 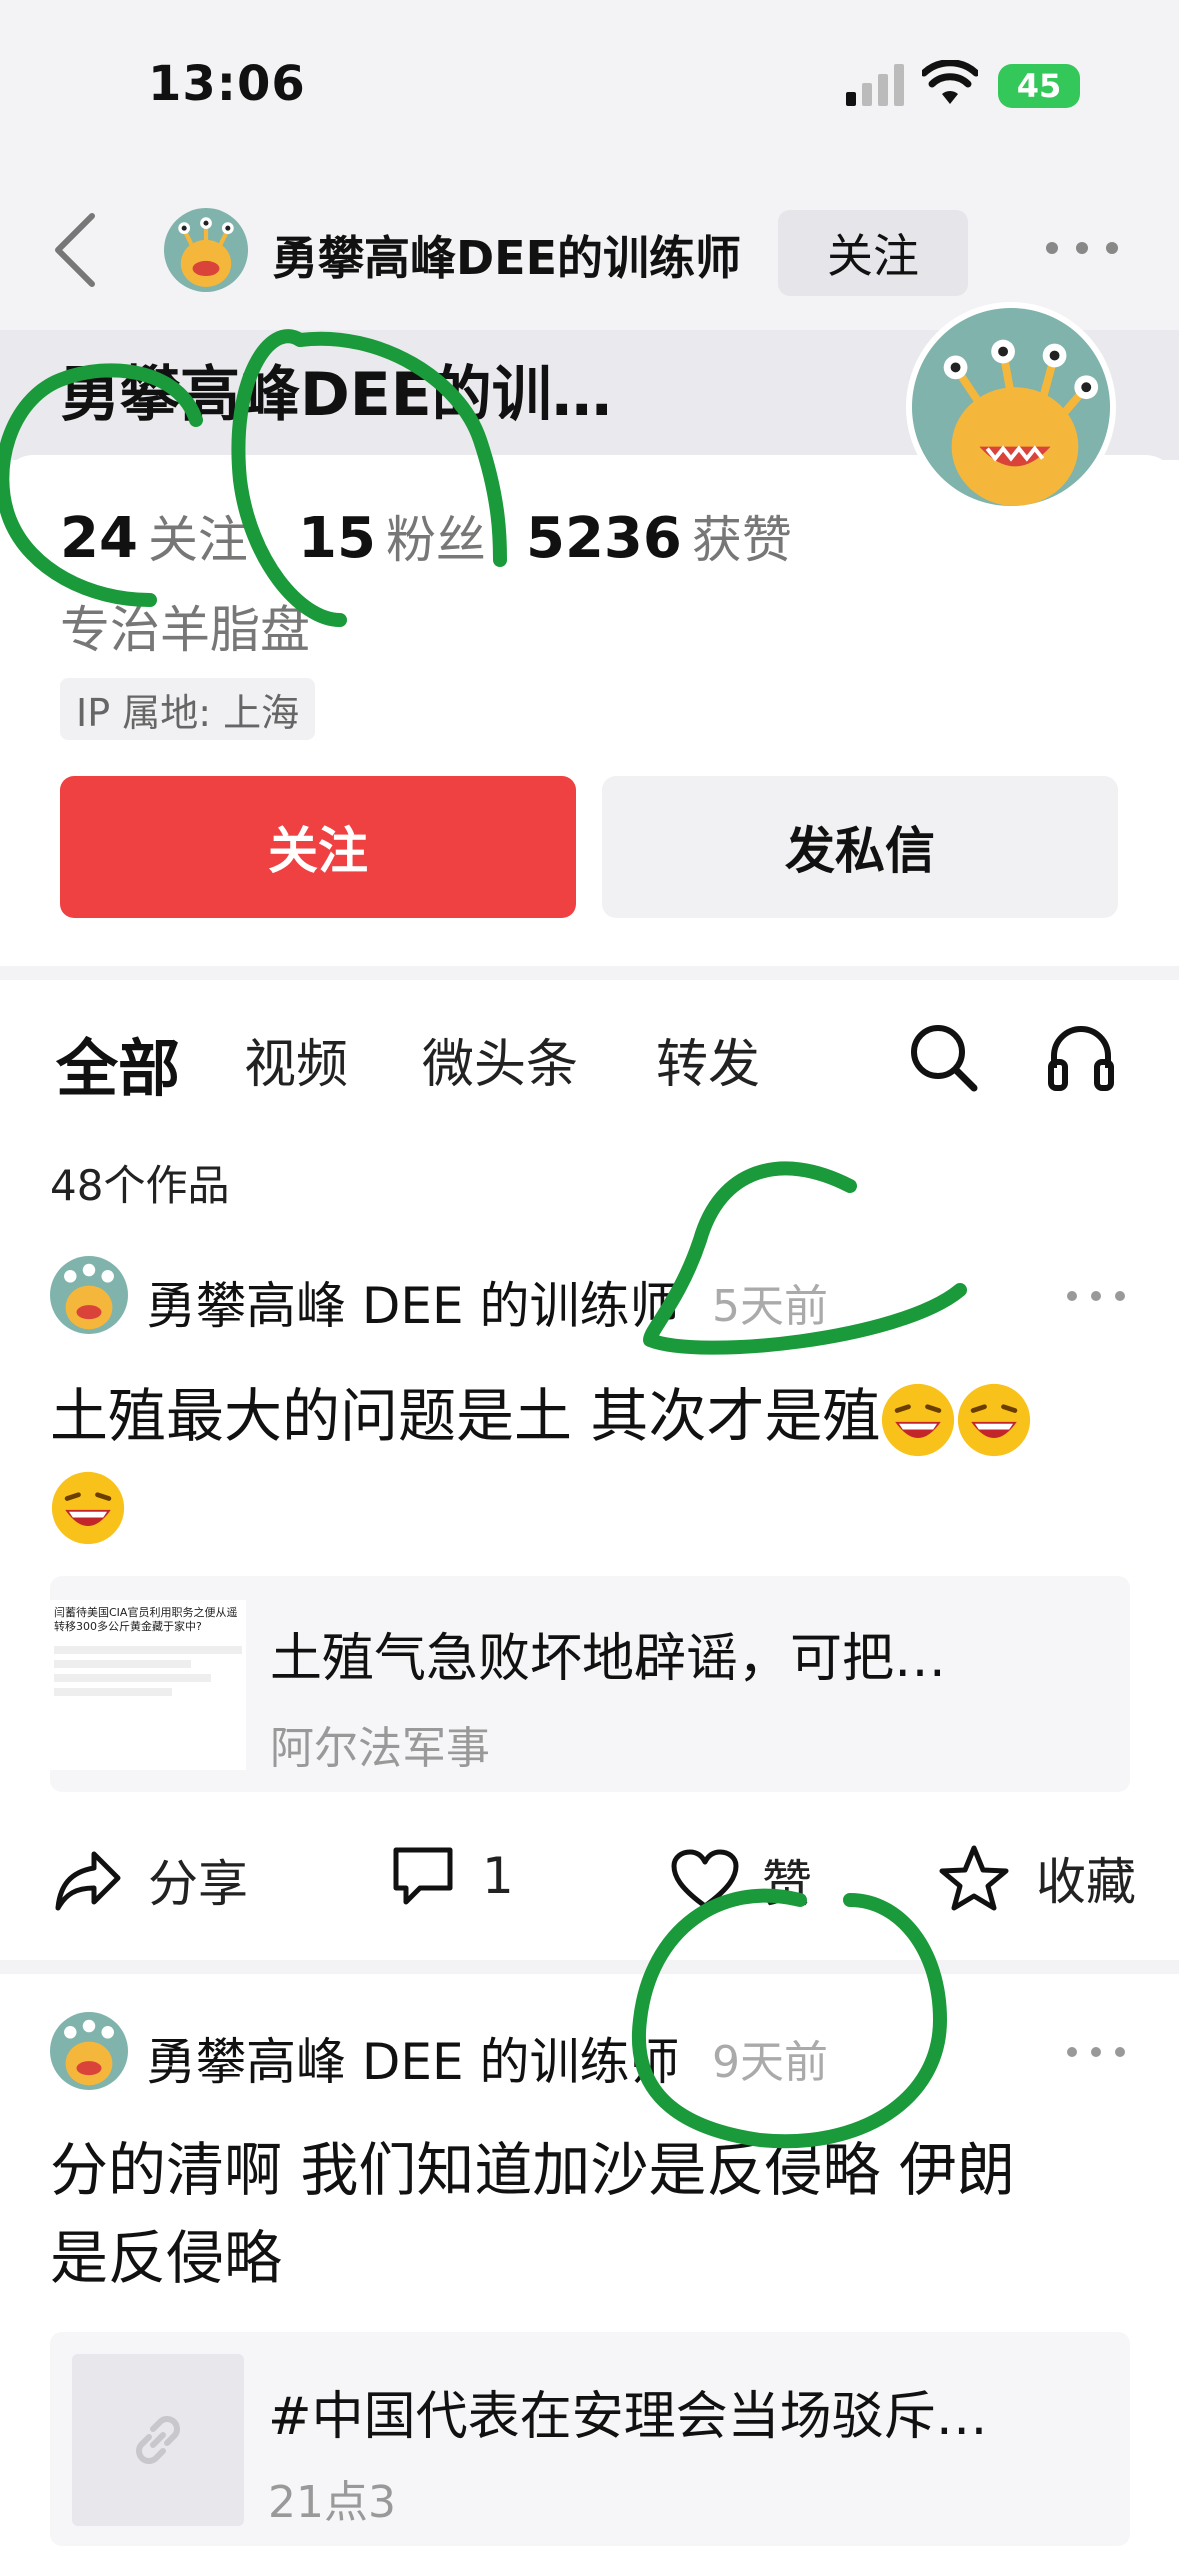 I want to click on status-time: 13:06, so click(x=227, y=84).